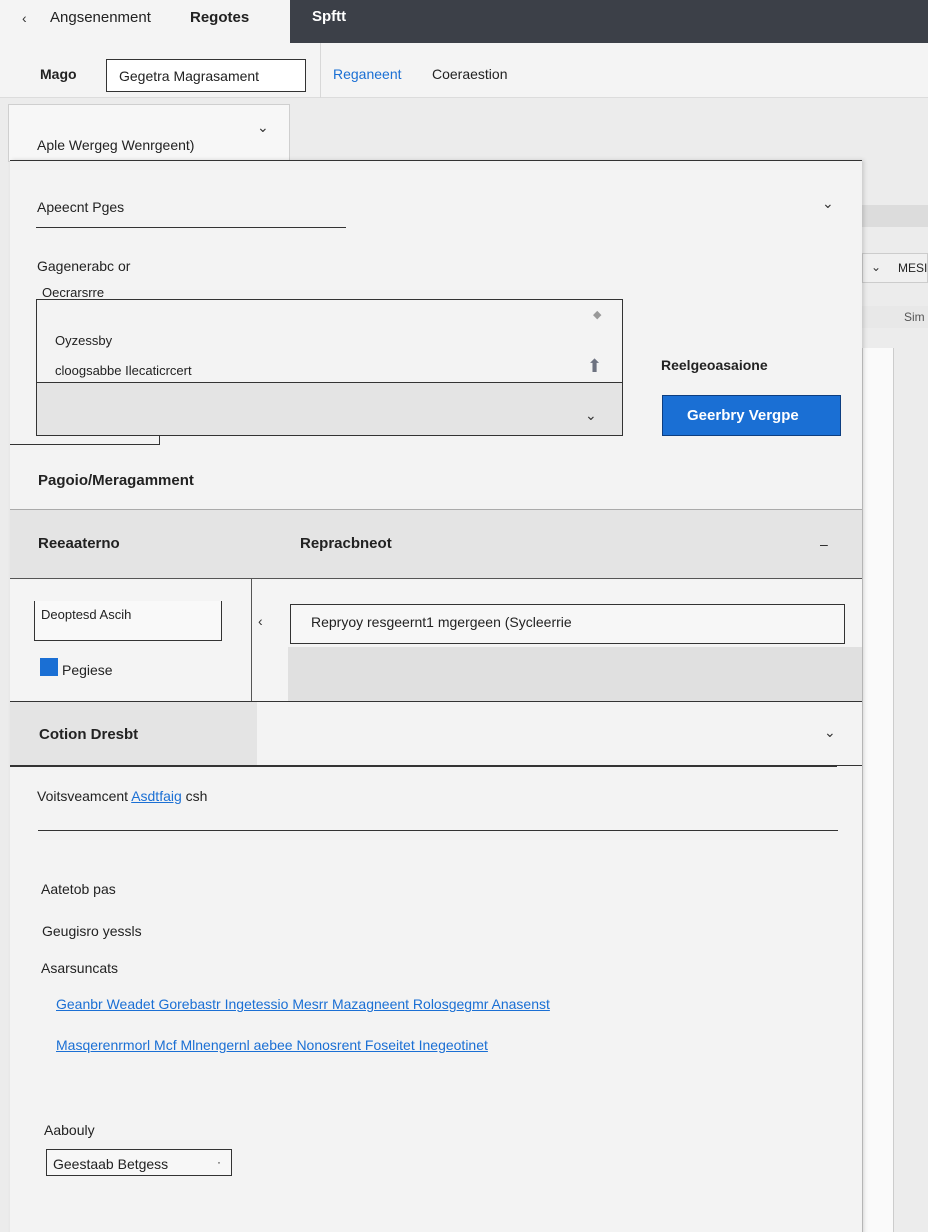 This screenshot has height=1232, width=928. What do you see at coordinates (346, 543) in the screenshot?
I see `column-header-2: Repracbneot` at bounding box center [346, 543].